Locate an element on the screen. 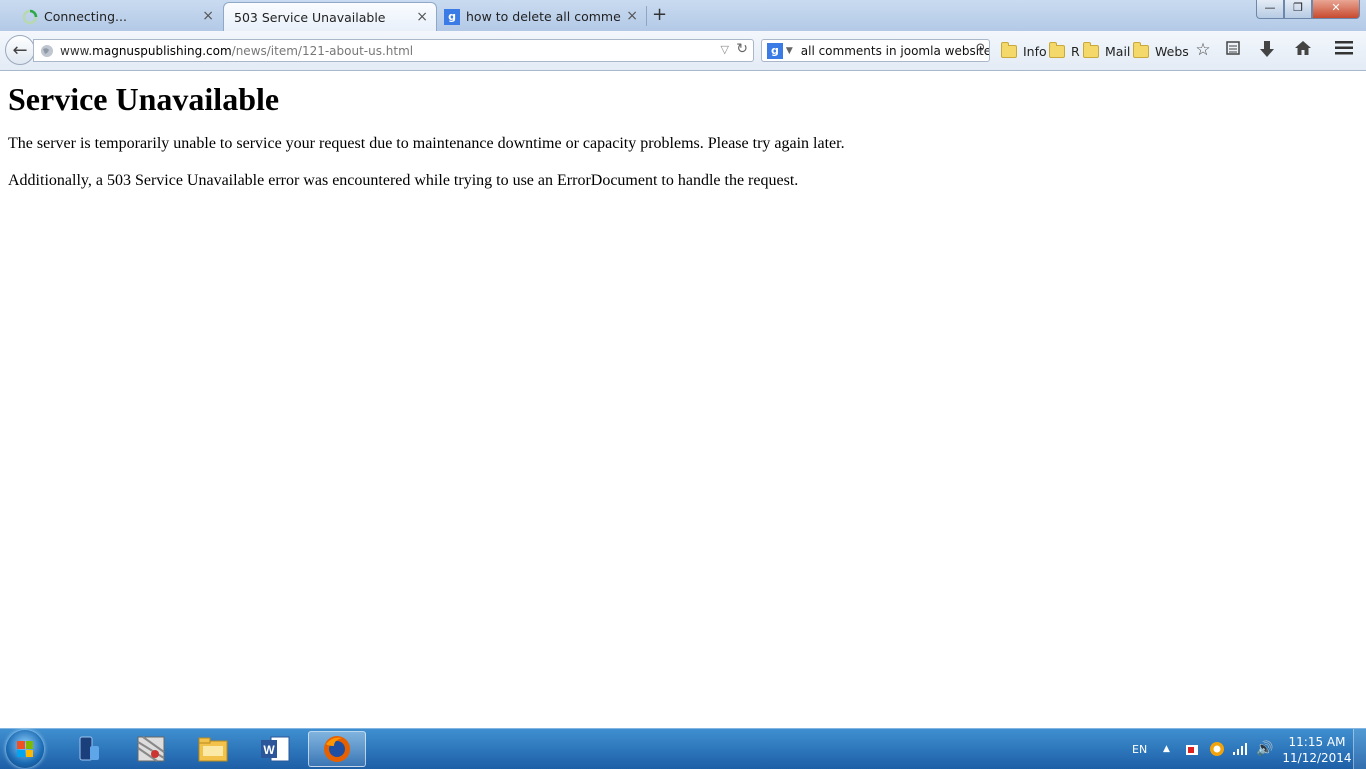 The width and height of the screenshot is (1366, 769). bookmark-r: R is located at coordinates (1064, 50).